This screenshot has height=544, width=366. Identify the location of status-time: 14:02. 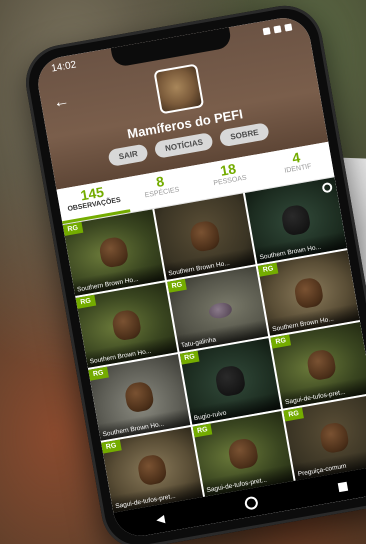
(63, 66).